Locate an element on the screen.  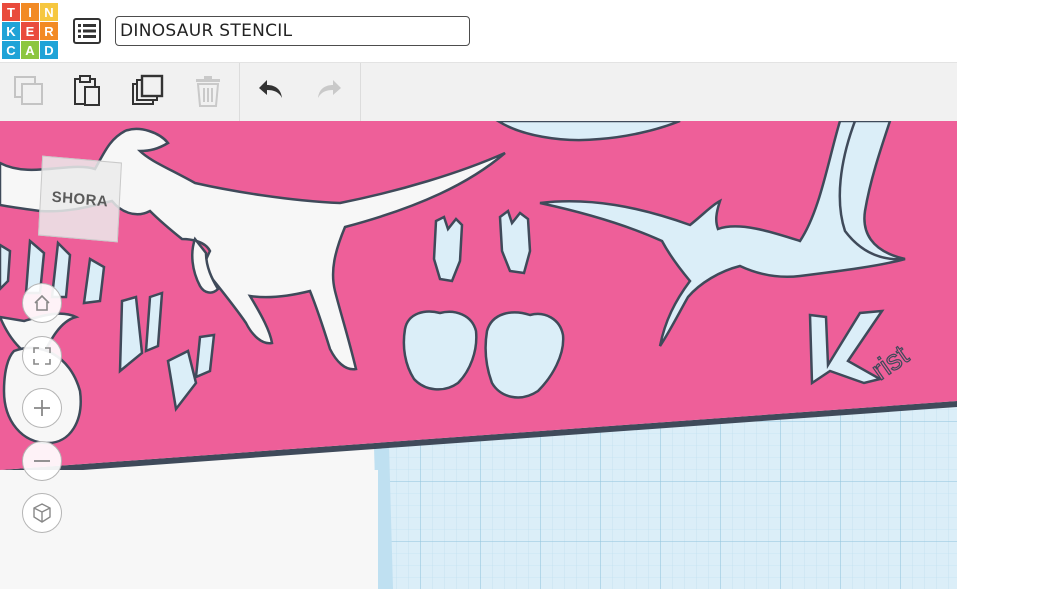
edit-toolbar is located at coordinates (478, 92).